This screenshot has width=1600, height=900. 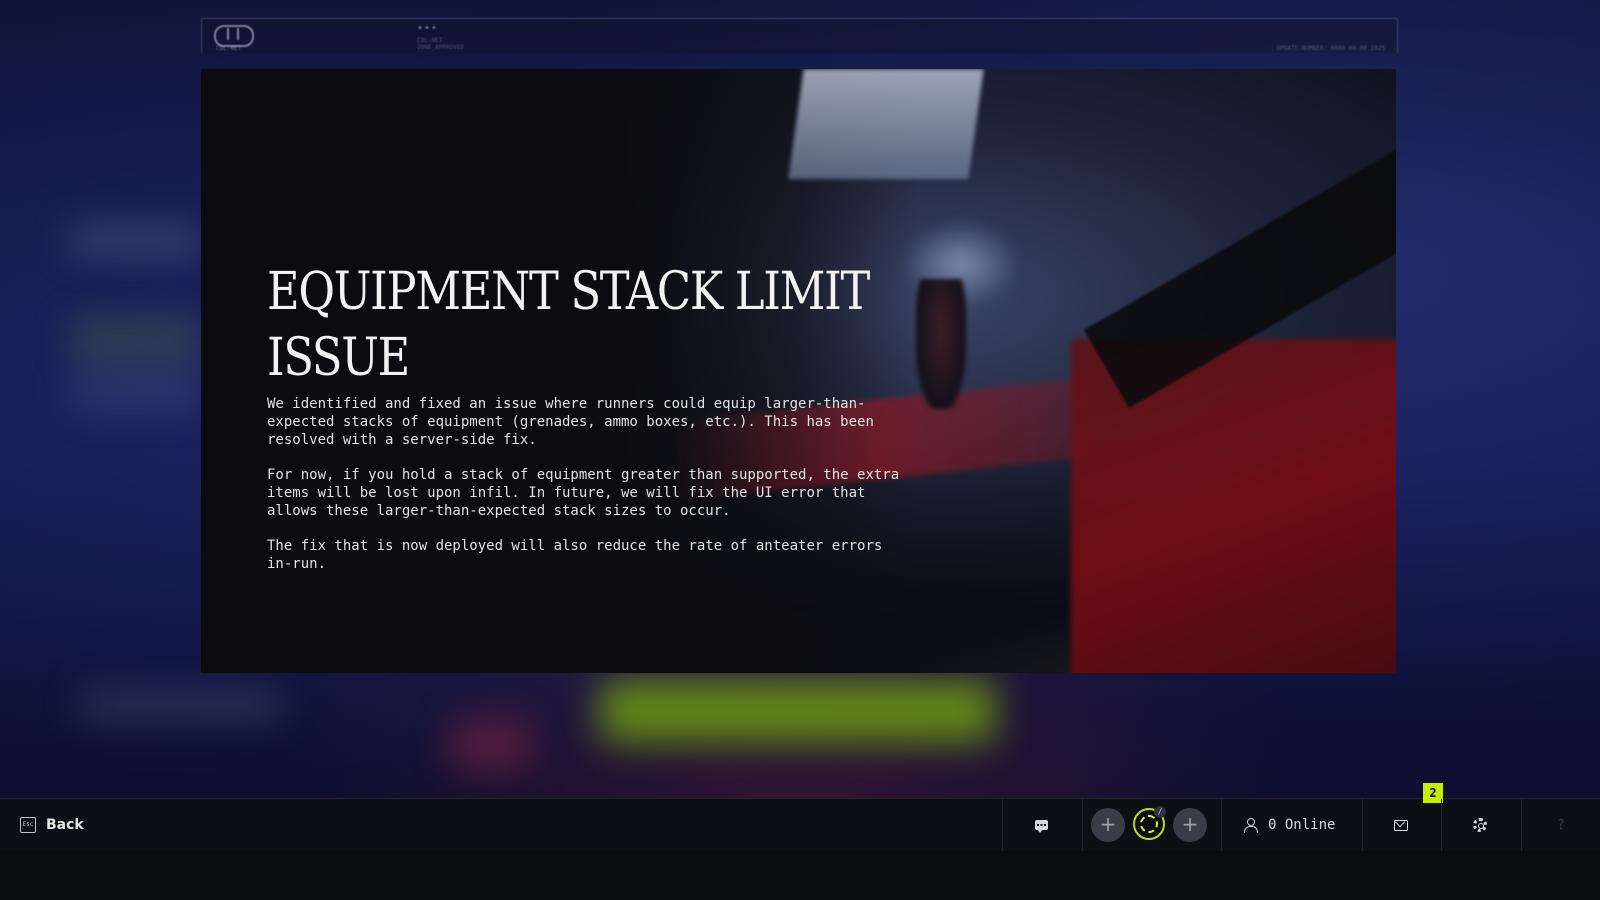 I want to click on settings-button, so click(x=1480, y=825).